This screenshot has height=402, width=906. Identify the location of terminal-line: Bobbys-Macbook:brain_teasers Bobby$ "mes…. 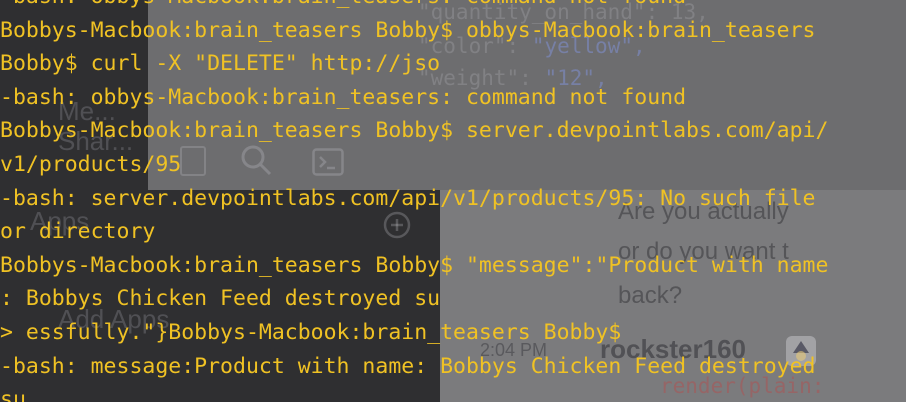
(414, 265).